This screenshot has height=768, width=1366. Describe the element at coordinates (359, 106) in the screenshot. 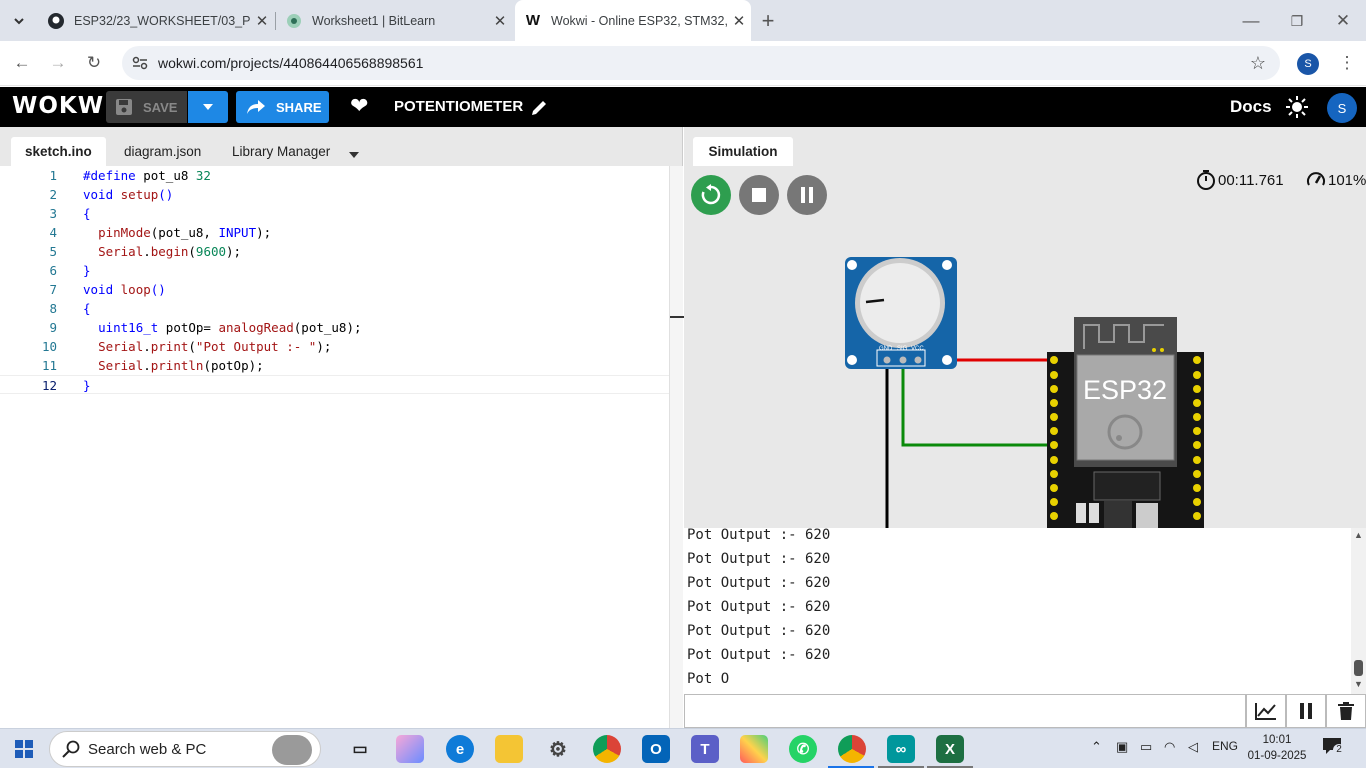

I see `heart-icon: ❤` at that location.